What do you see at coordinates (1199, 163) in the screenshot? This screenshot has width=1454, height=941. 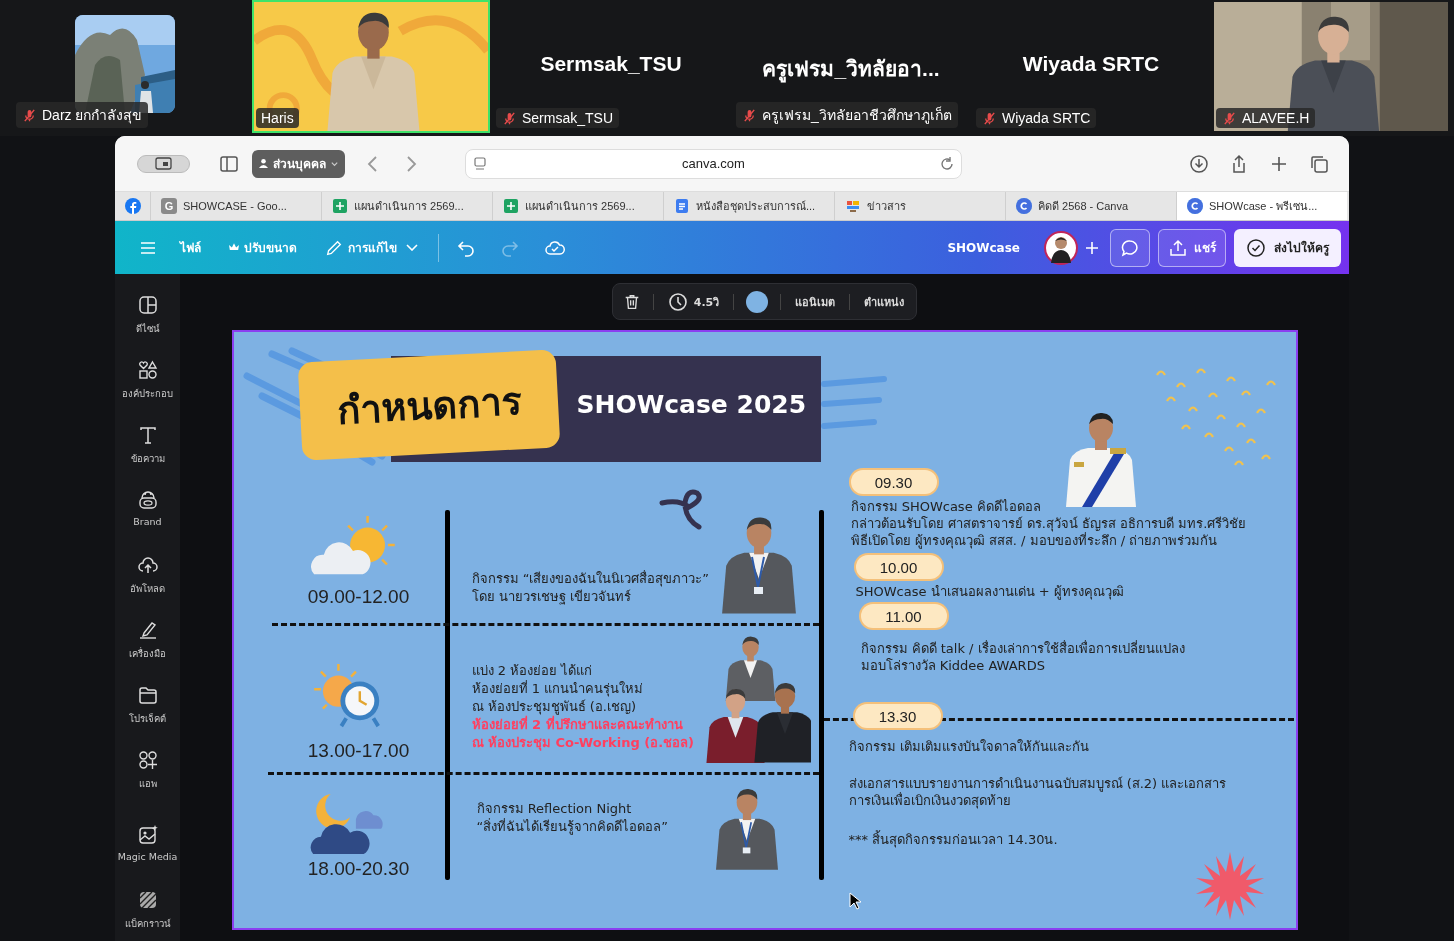 I see `download-icon` at bounding box center [1199, 163].